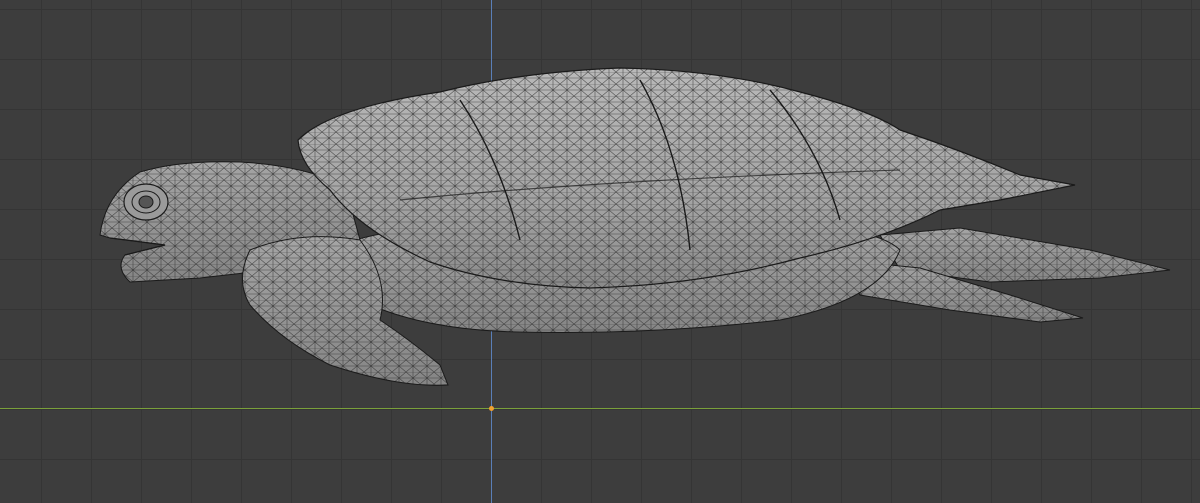  Describe the element at coordinates (146, 202) in the screenshot. I see `turtle-eye` at that location.